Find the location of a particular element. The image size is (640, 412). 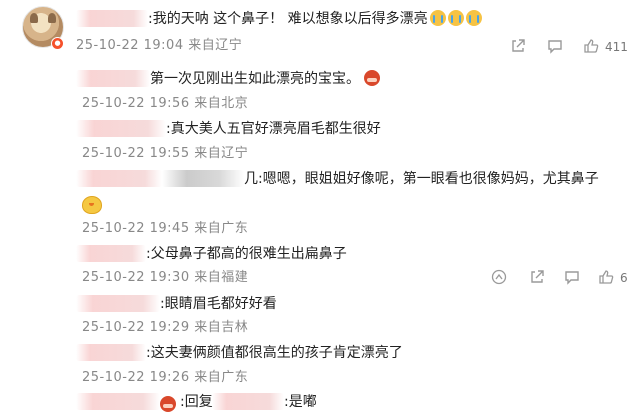

post-text-line: :我的天呐 这个鼻子！ 难以想象以后得多漂亮 is located at coordinates (315, 19).